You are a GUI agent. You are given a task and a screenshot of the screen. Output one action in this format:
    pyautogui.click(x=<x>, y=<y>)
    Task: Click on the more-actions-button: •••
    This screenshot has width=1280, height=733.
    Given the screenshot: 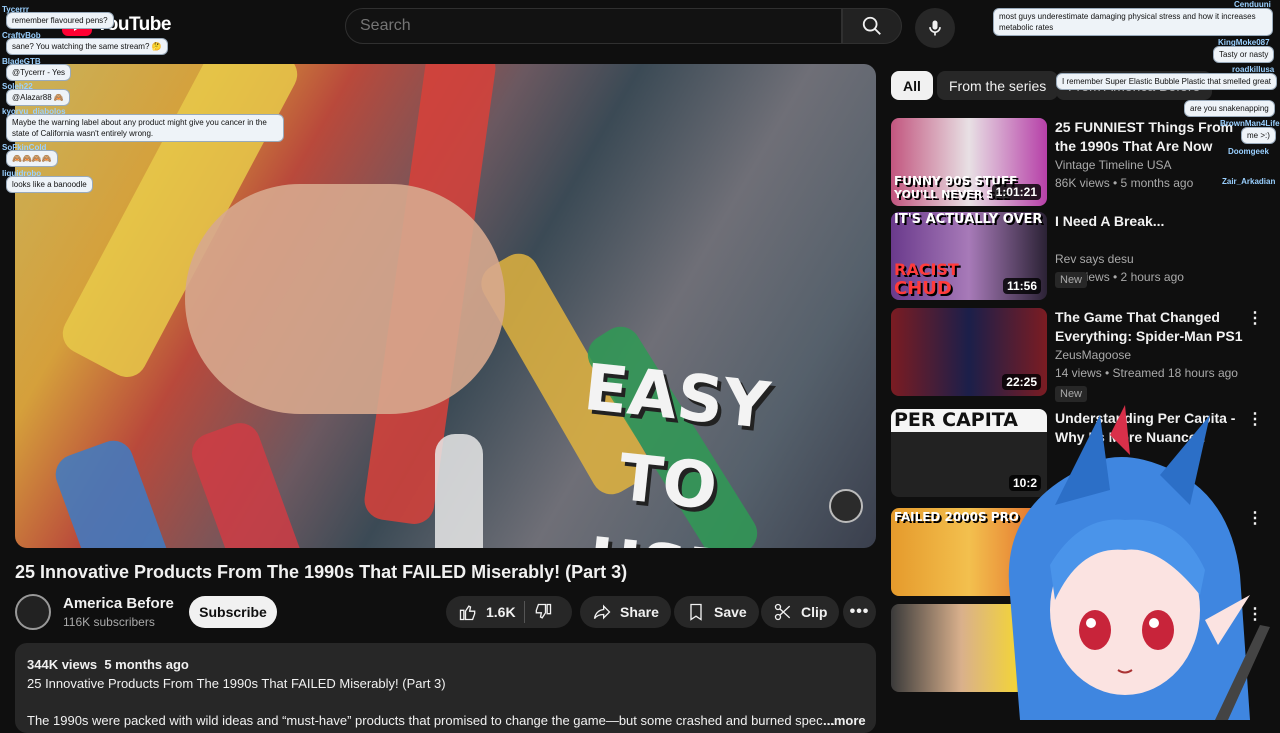 What is the action you would take?
    pyautogui.click(x=859, y=612)
    